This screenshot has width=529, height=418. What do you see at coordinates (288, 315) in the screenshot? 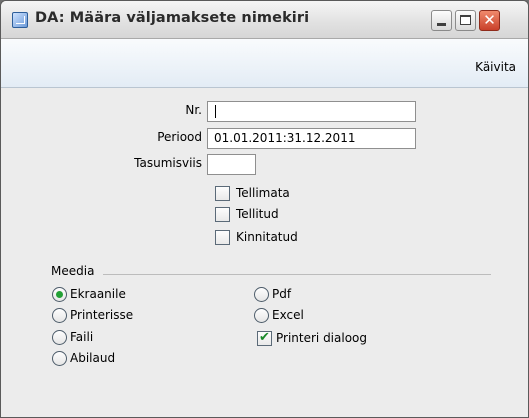
I see `radio-excel-label: Excel` at bounding box center [288, 315].